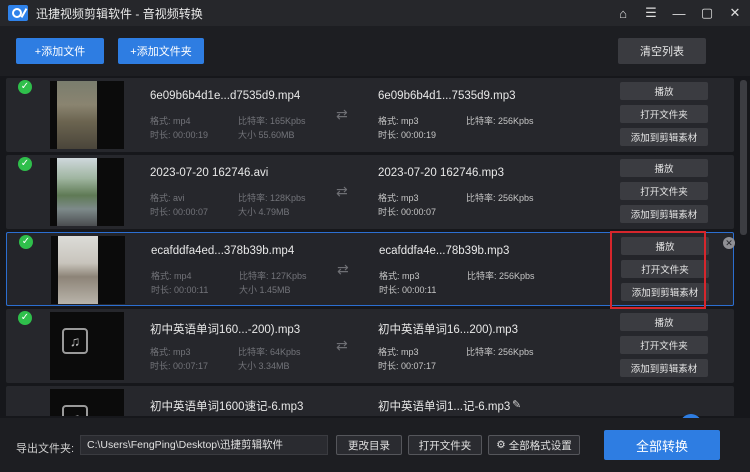  What do you see at coordinates (707, 13) in the screenshot?
I see `maximize-icon: ▢` at bounding box center [707, 13].